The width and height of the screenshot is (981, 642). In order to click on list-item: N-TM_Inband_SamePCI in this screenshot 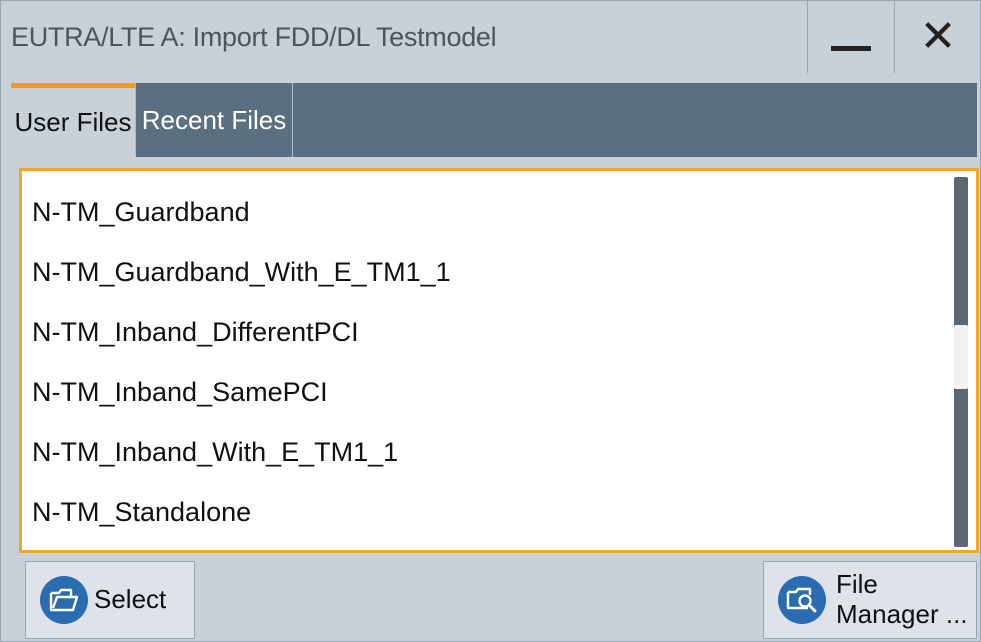, I will do `click(180, 392)`.